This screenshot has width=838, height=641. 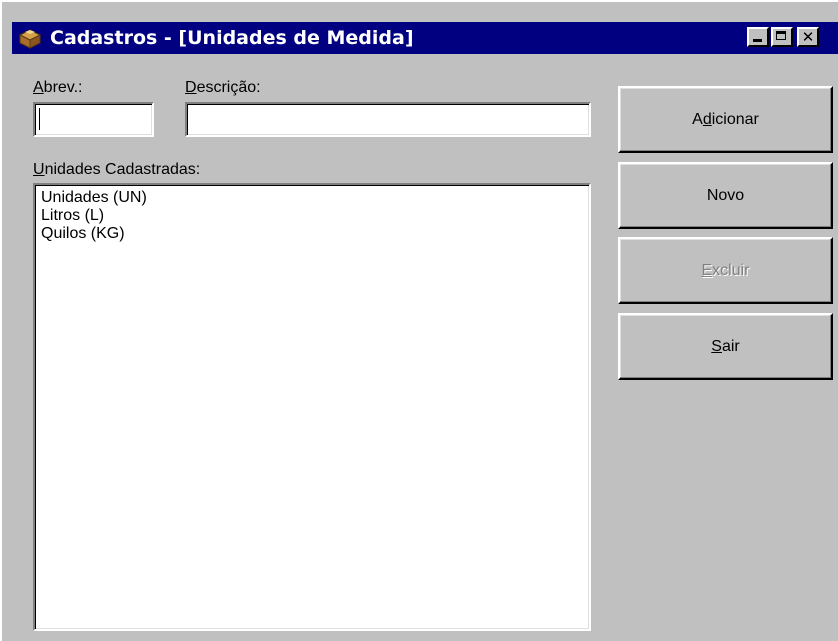 I want to click on descricao-input, so click(x=388, y=119).